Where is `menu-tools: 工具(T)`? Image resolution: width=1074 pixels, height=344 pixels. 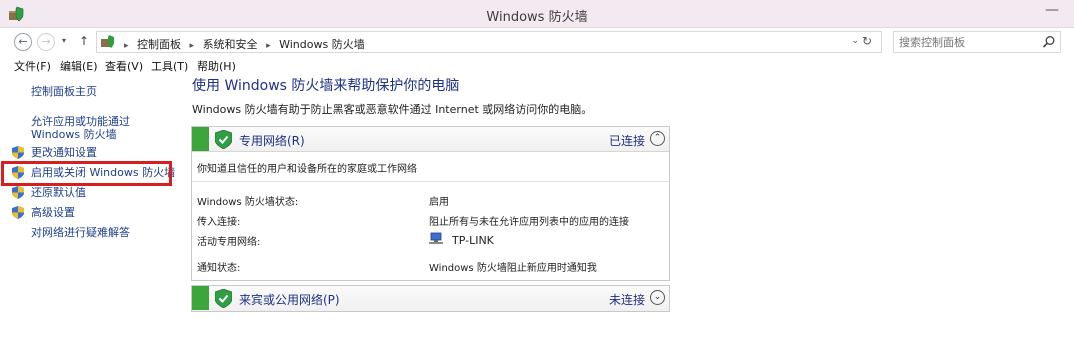 menu-tools: 工具(T) is located at coordinates (169, 66).